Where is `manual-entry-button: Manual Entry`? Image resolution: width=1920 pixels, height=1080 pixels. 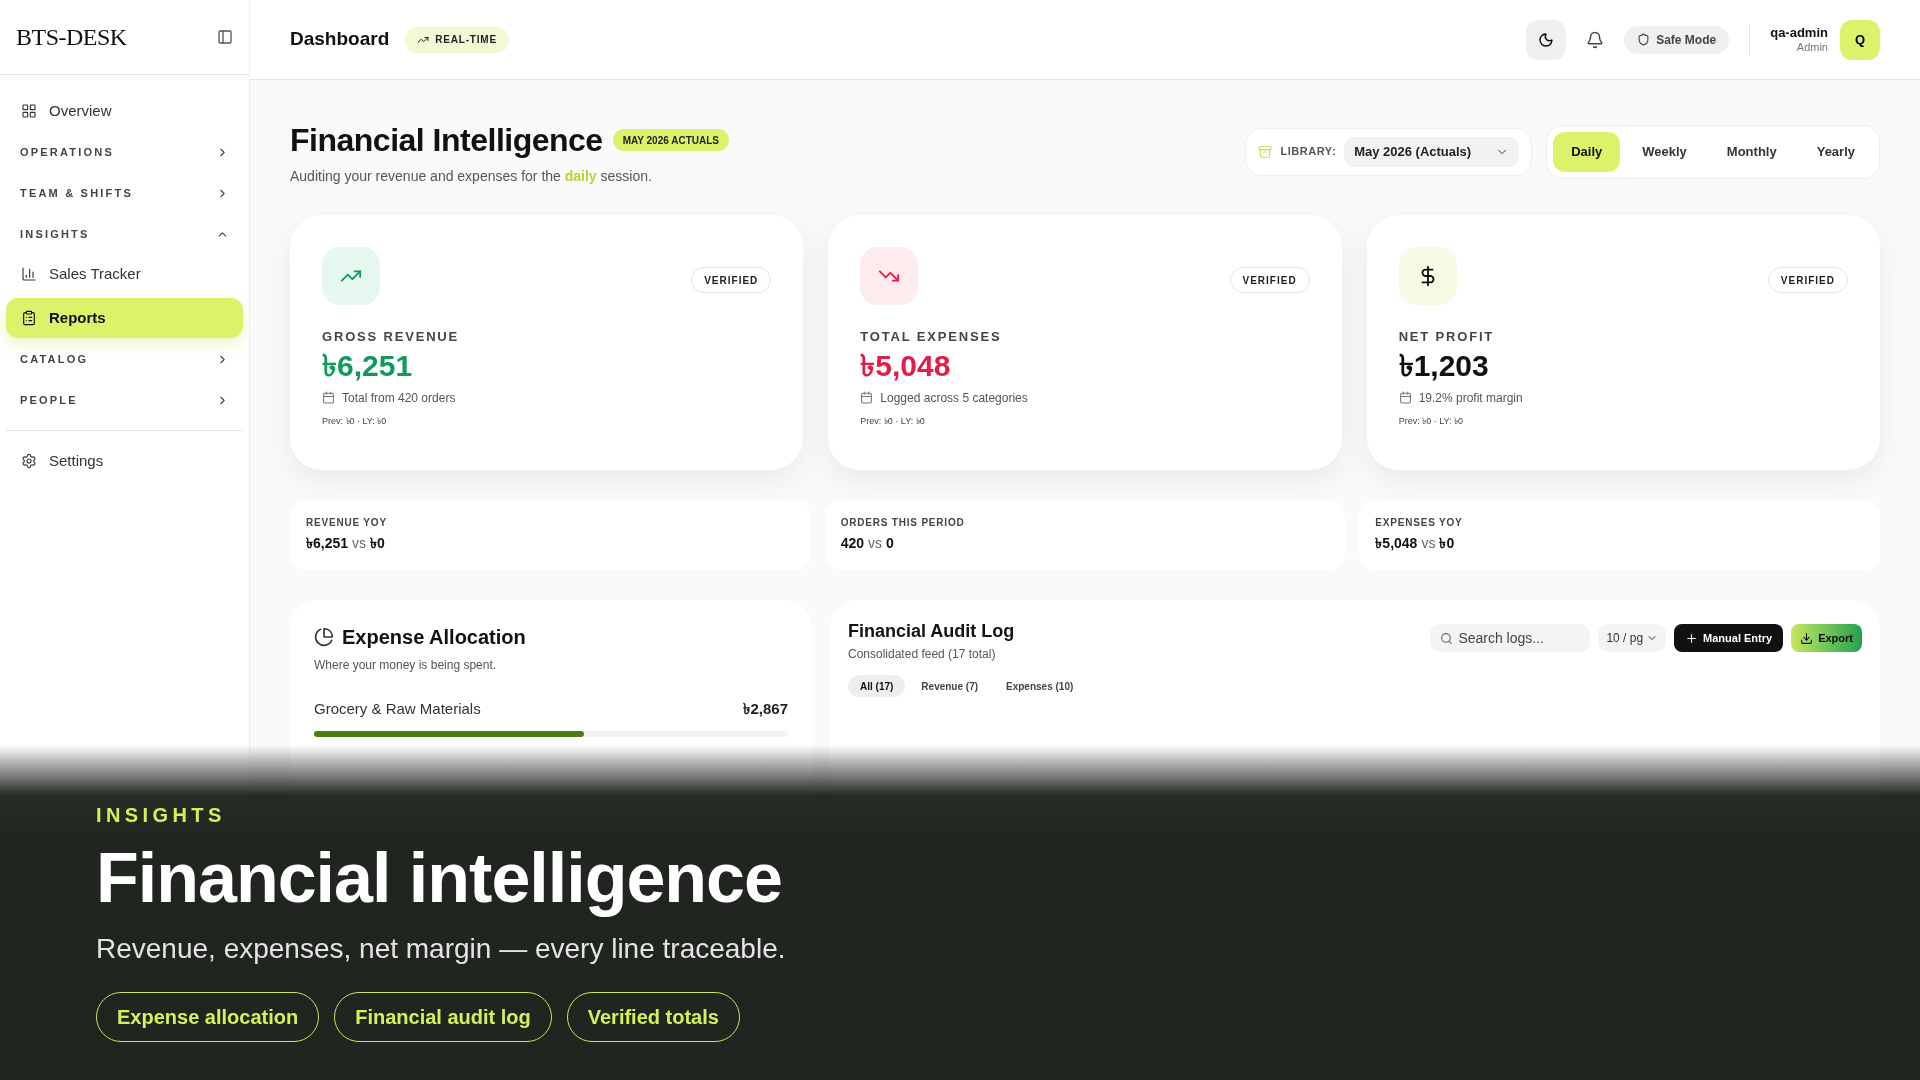 manual-entry-button: Manual Entry is located at coordinates (1729, 638).